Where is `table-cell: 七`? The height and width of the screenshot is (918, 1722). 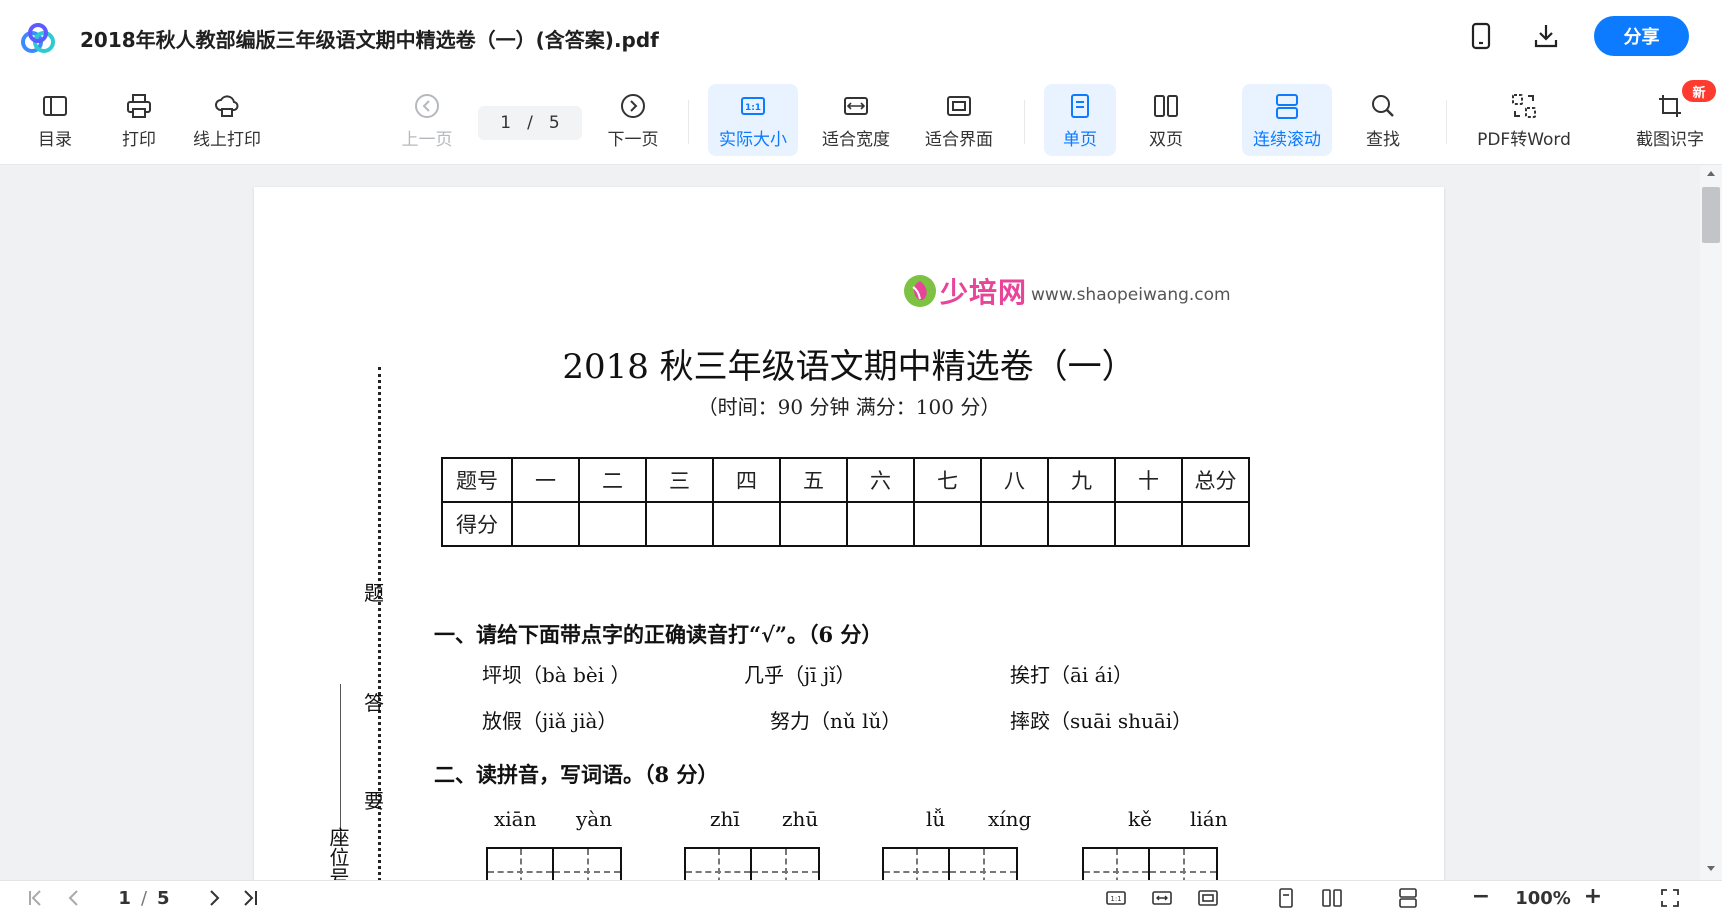 table-cell: 七 is located at coordinates (947, 480).